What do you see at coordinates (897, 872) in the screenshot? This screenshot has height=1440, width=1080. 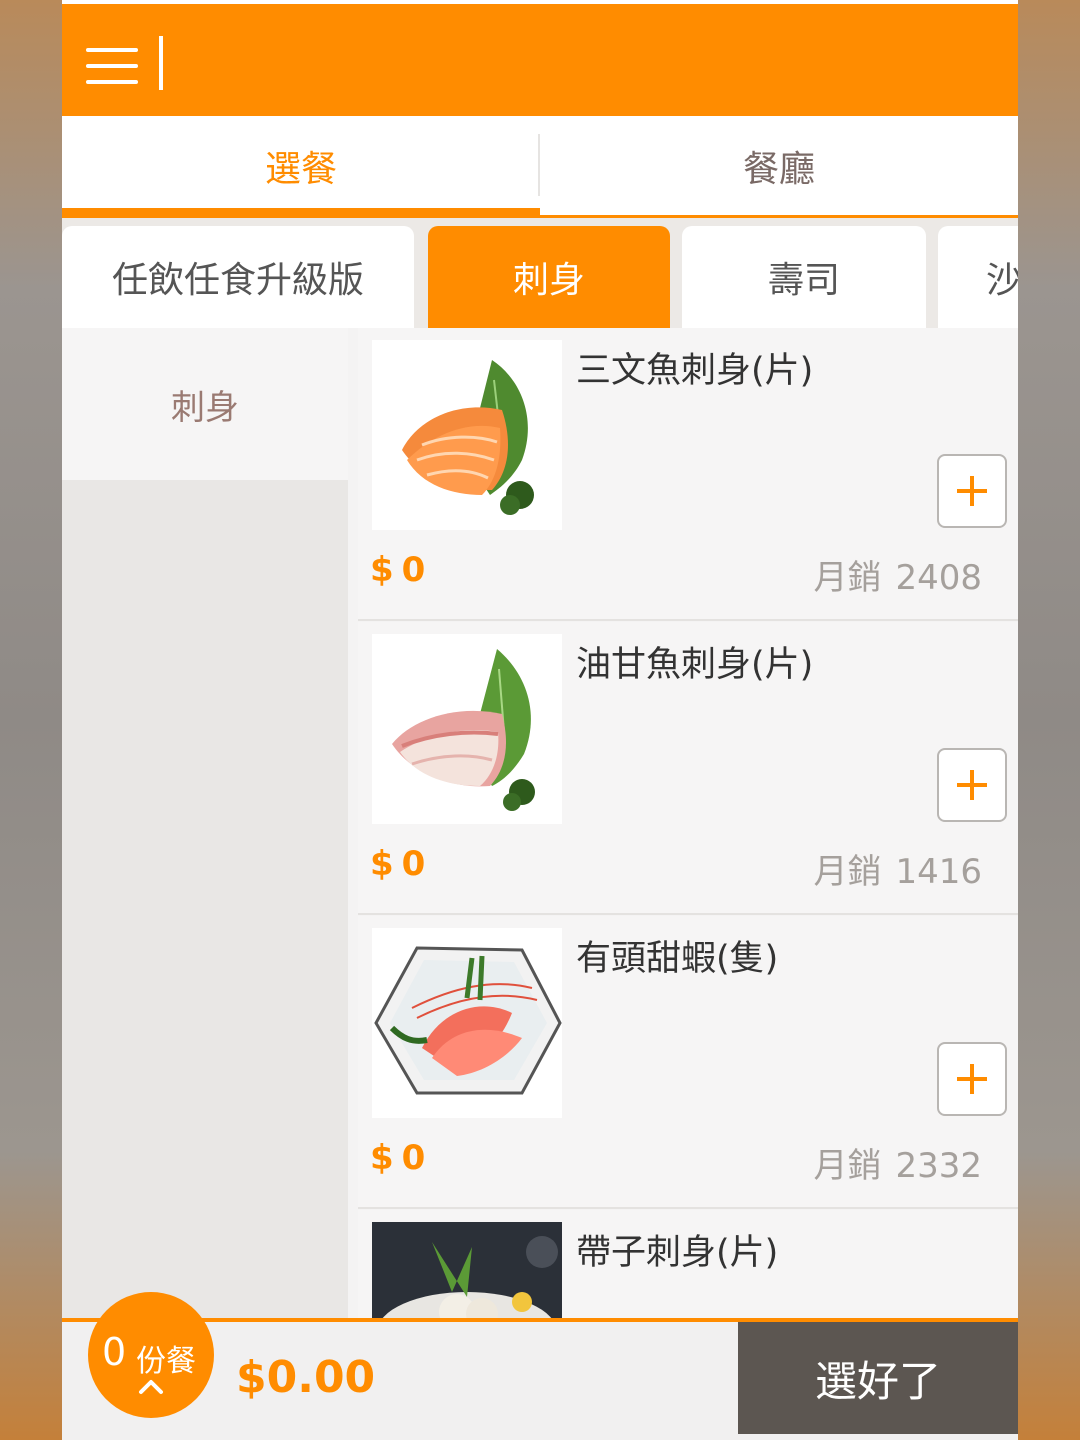 I see `monthly-sales: 月銷 1416` at bounding box center [897, 872].